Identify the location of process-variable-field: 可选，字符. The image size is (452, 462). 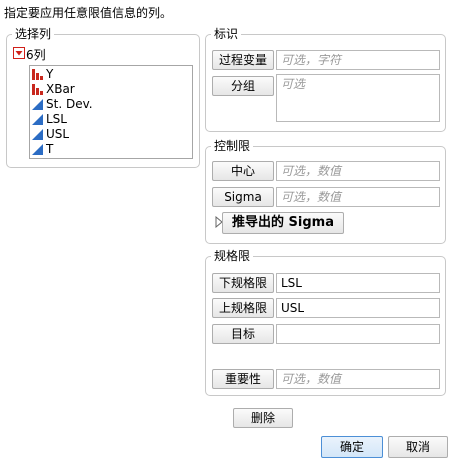
(358, 60).